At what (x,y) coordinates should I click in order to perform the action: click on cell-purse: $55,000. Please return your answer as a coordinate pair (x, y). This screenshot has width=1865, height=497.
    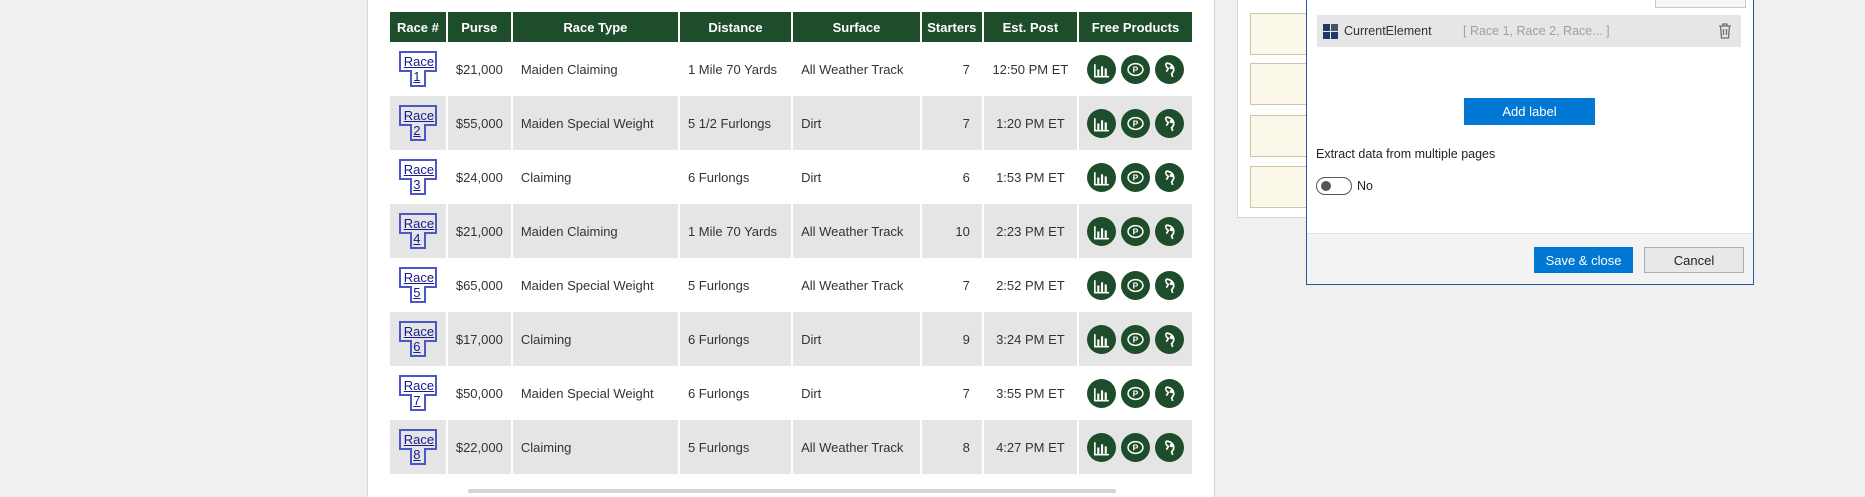
    Looking at the image, I should click on (479, 123).